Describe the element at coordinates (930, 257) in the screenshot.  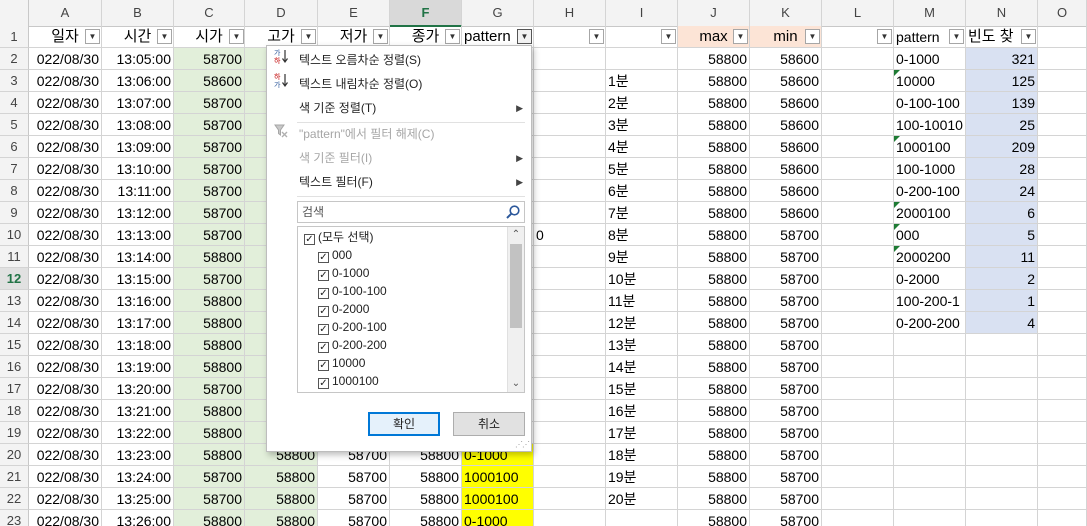
I see `cell-m: 2000200` at that location.